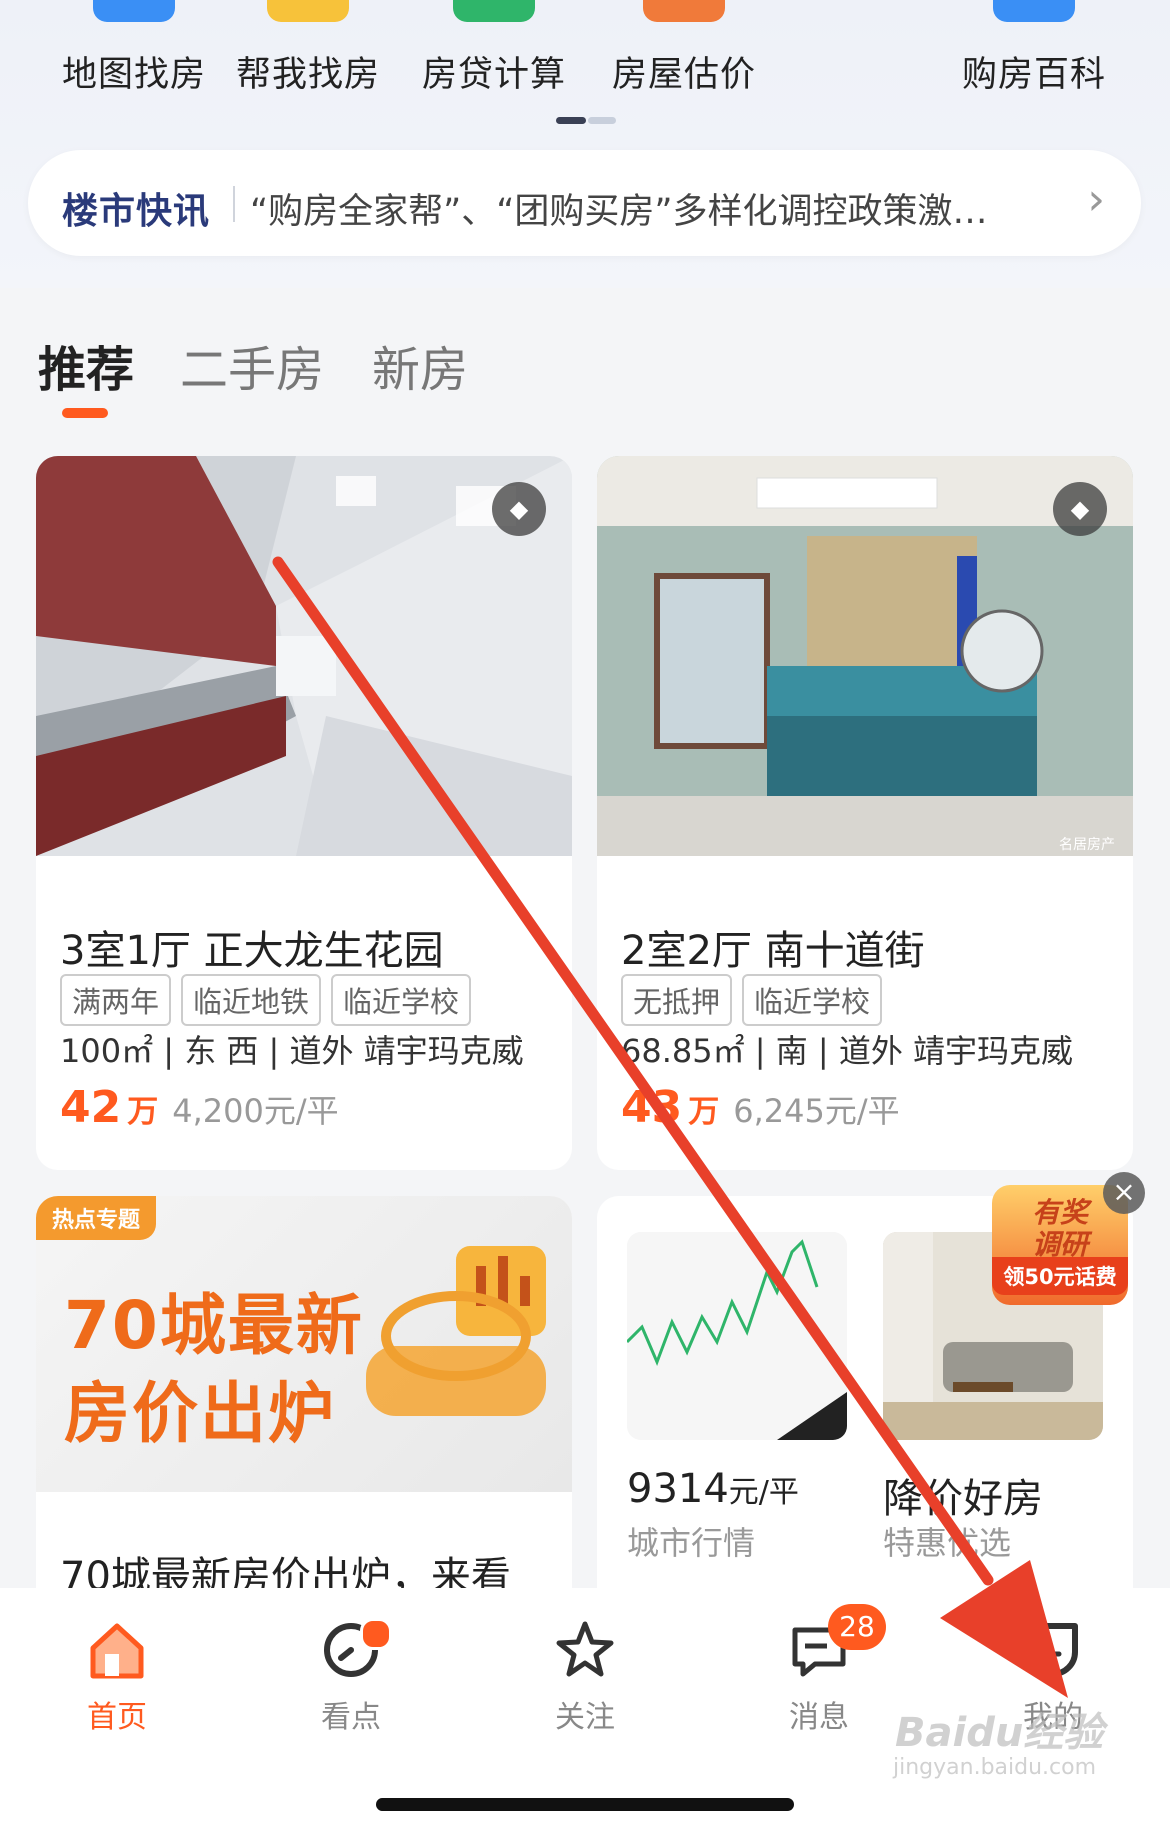 This screenshot has width=1170, height=1837. What do you see at coordinates (652, 1107) in the screenshot?
I see `price-value: 43` at bounding box center [652, 1107].